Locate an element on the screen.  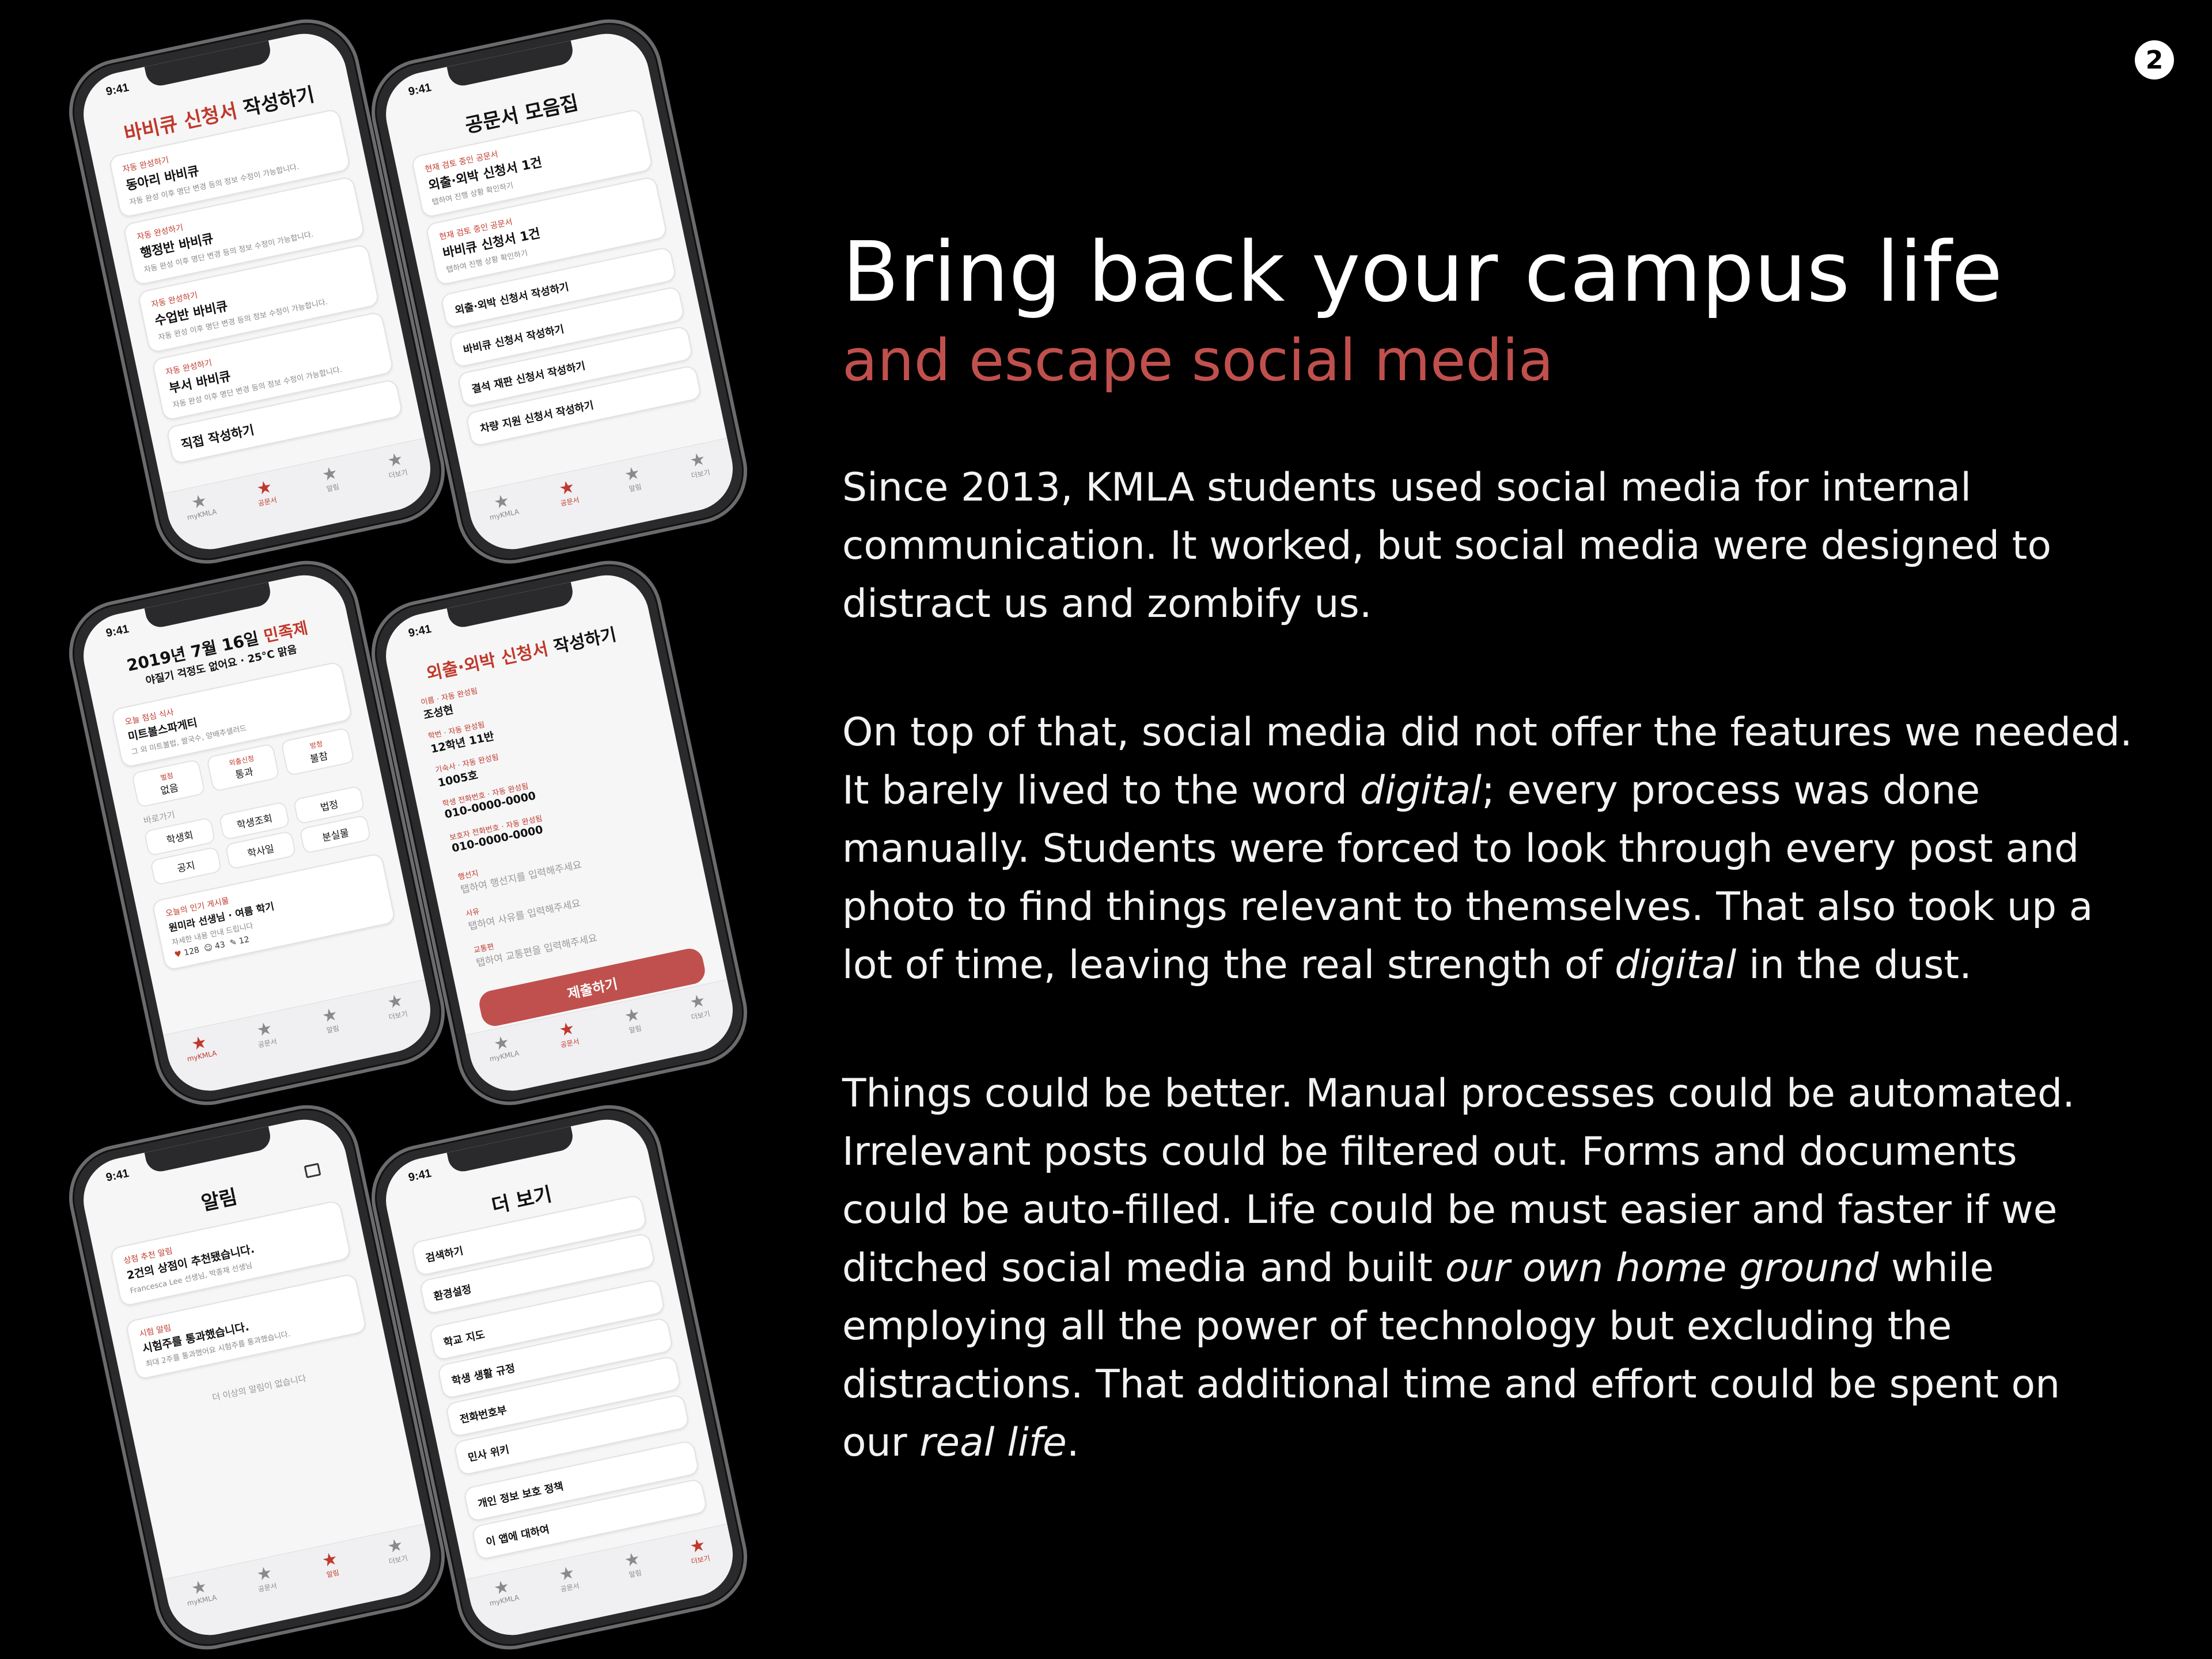
comment-icon: ✎ is located at coordinates (233, 942).